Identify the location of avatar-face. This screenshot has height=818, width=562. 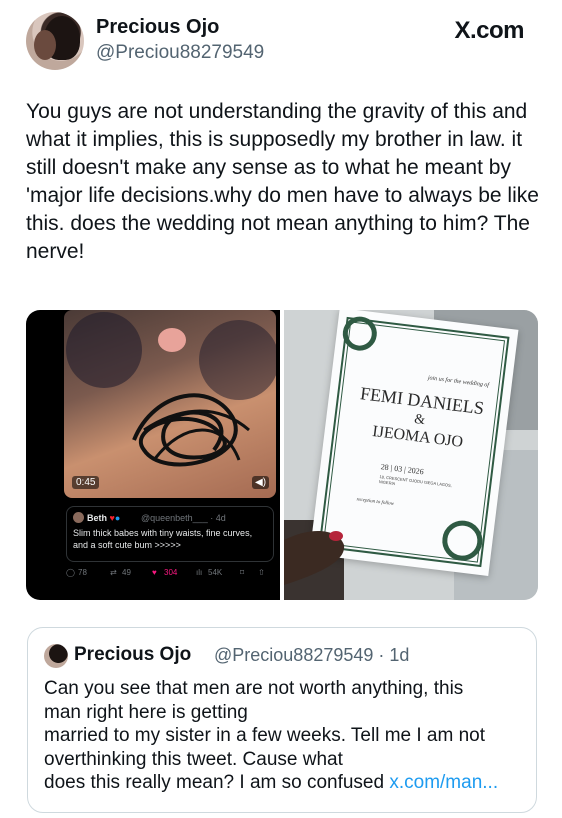
(45, 45).